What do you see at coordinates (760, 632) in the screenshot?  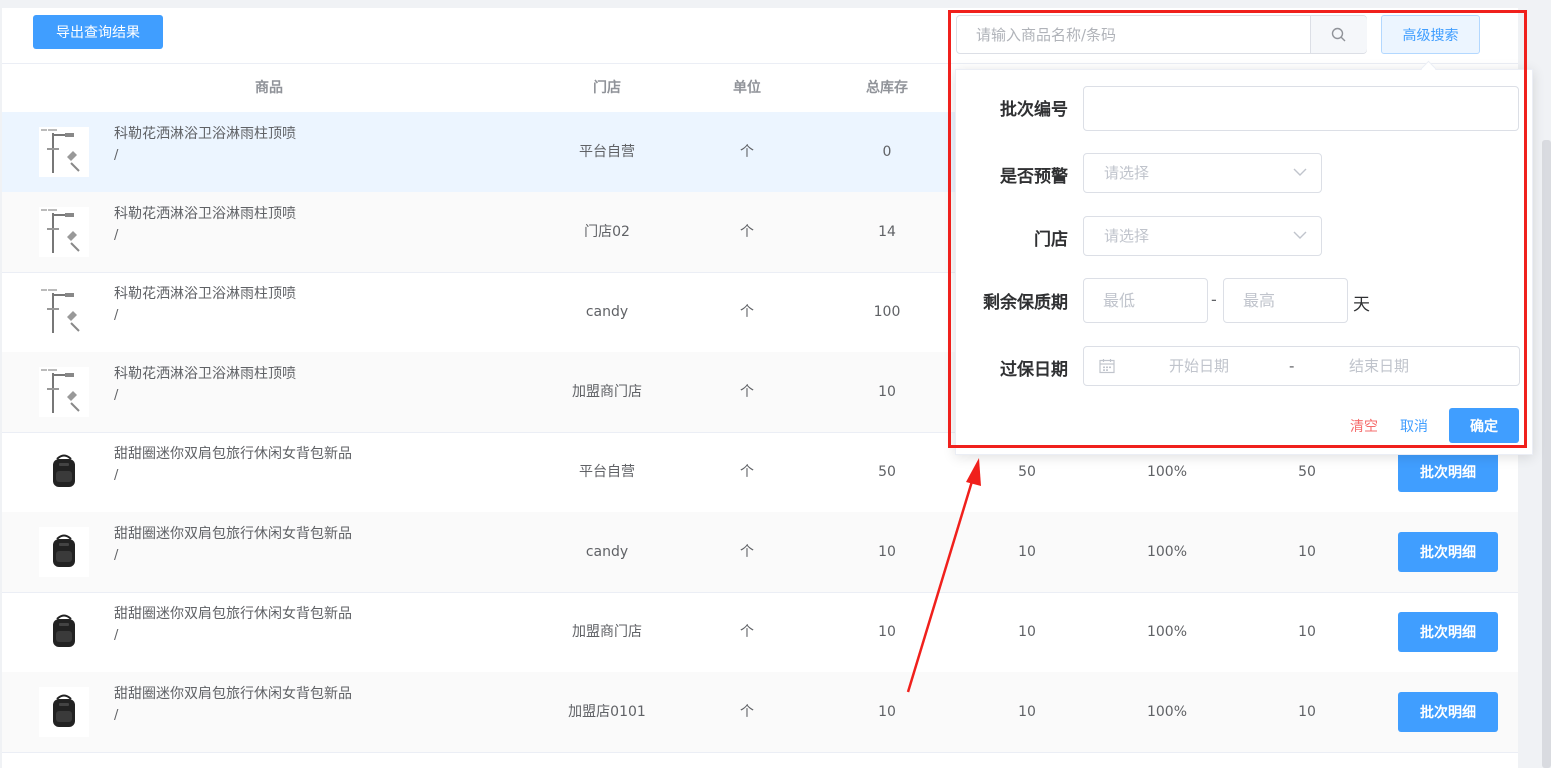 I see `table-row: 甜甜圈迷你双肩包旅行休闲女背包新品 / 加盟商门店 个 10 10 100% 10 批次明细` at bounding box center [760, 632].